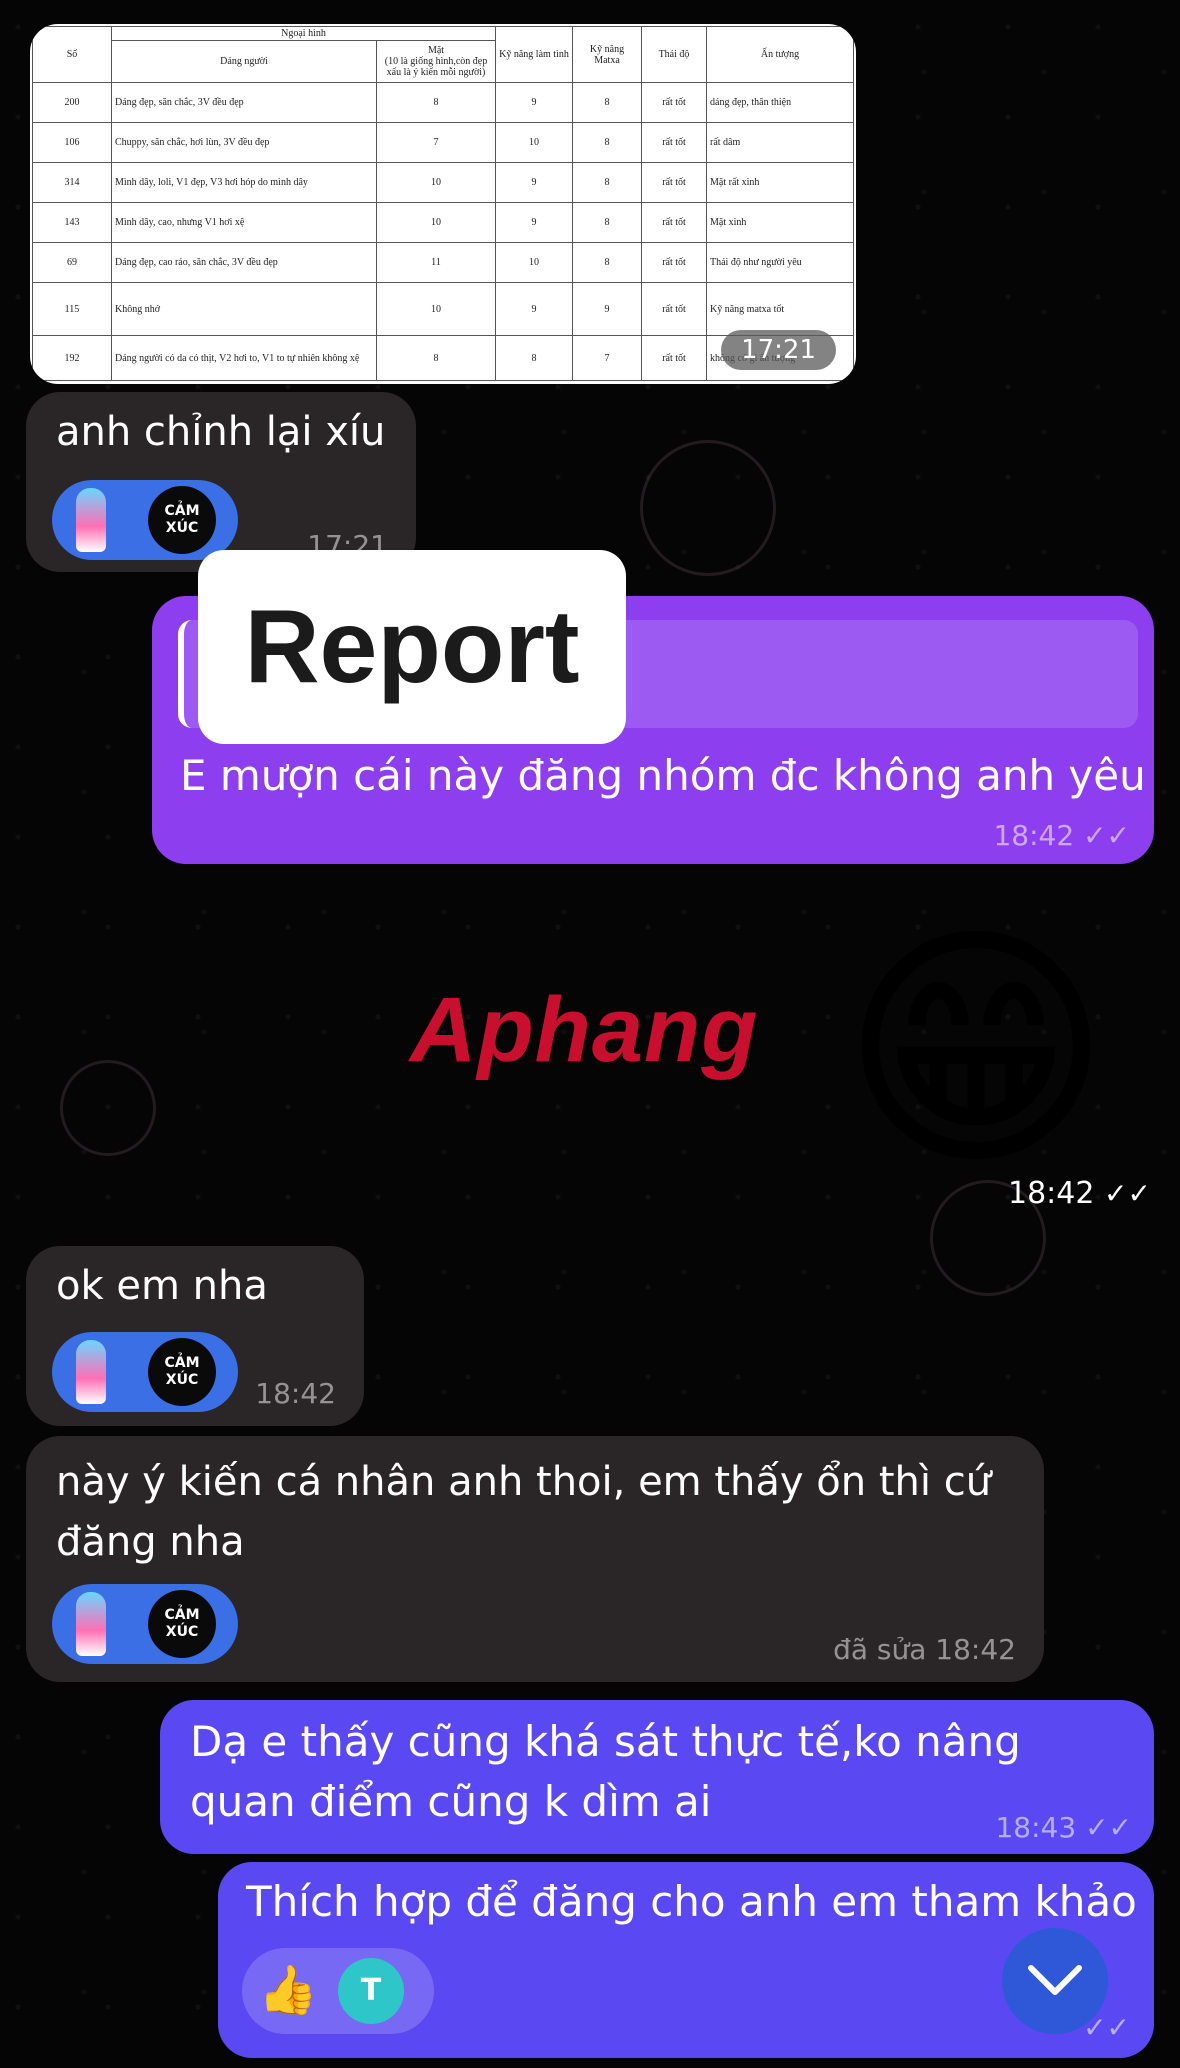 The height and width of the screenshot is (2068, 1180). What do you see at coordinates (244, 61) in the screenshot?
I see `col-header-dang-nguoi: Dáng người` at bounding box center [244, 61].